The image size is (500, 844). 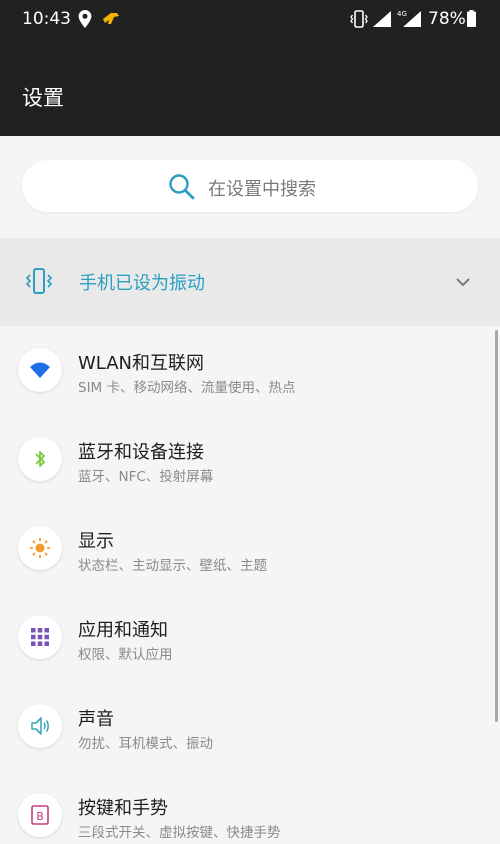 What do you see at coordinates (39, 281) in the screenshot?
I see `vibrate-mode-icon` at bounding box center [39, 281].